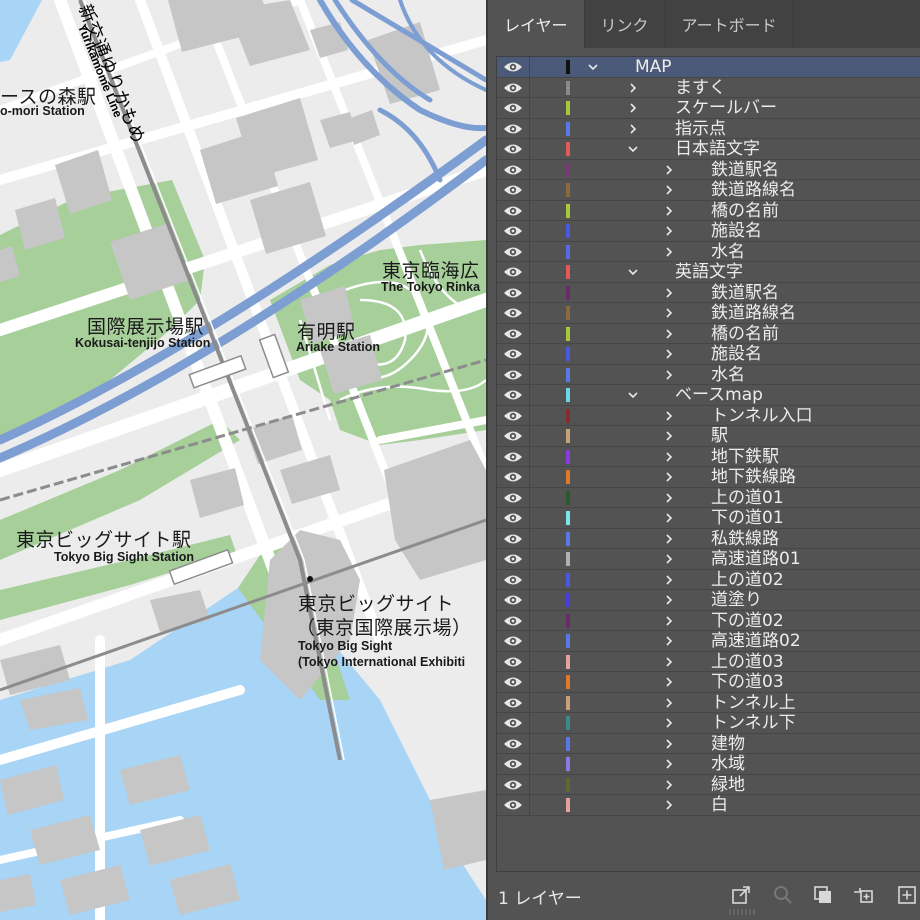 The width and height of the screenshot is (920, 920). Describe the element at coordinates (747, 682) in the screenshot. I see `layer-name: 下の道03` at that location.